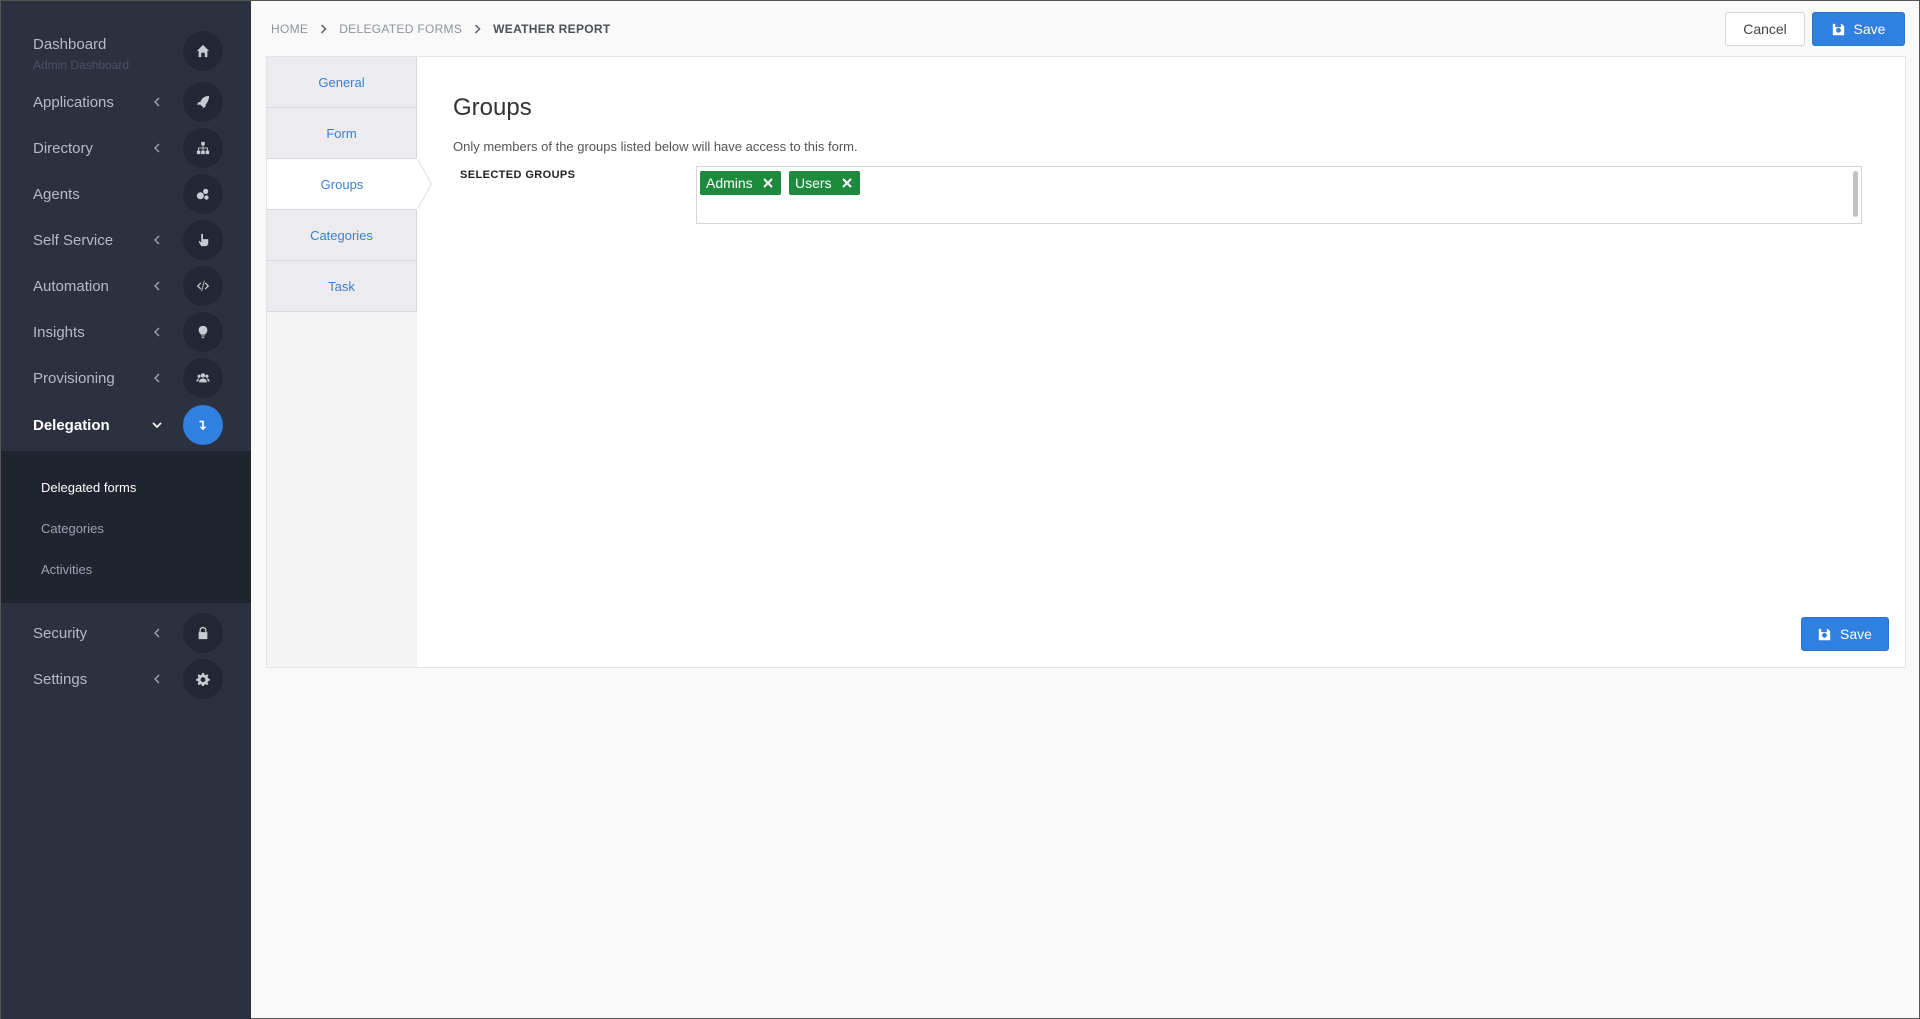 The width and height of the screenshot is (1920, 1019). Describe the element at coordinates (88, 487) in the screenshot. I see `submenu-item-delegated-forms: Delegated forms` at that location.